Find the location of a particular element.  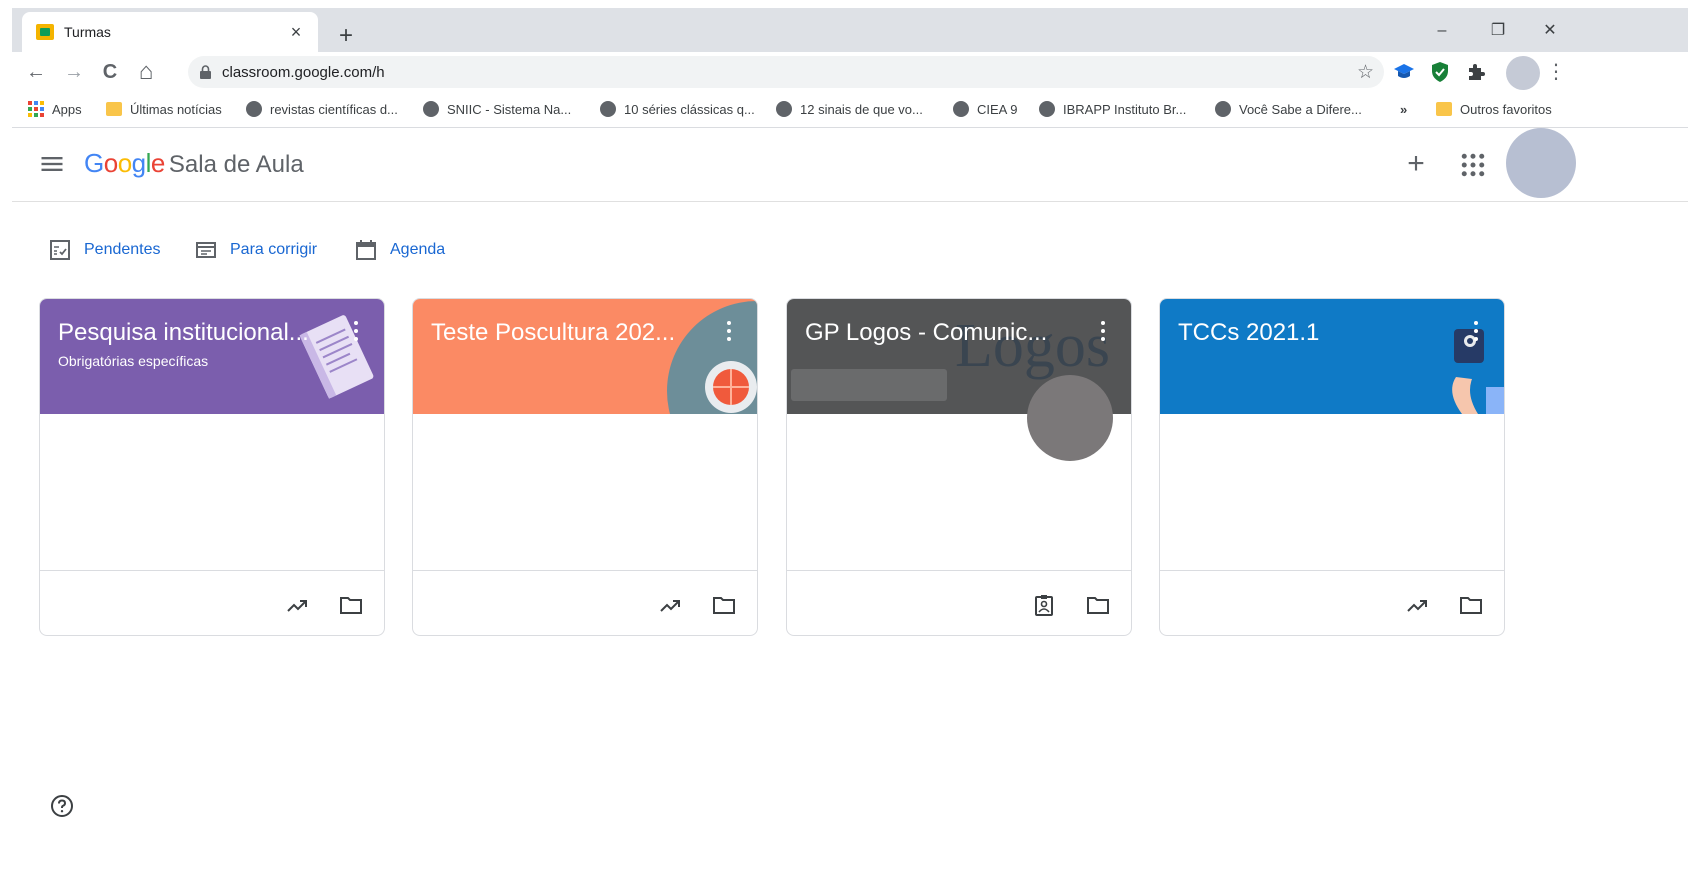

browser-toolbar: ← → C ⌂ classroom.google.com/h ☆ ⋮ is located at coordinates (850, 72).